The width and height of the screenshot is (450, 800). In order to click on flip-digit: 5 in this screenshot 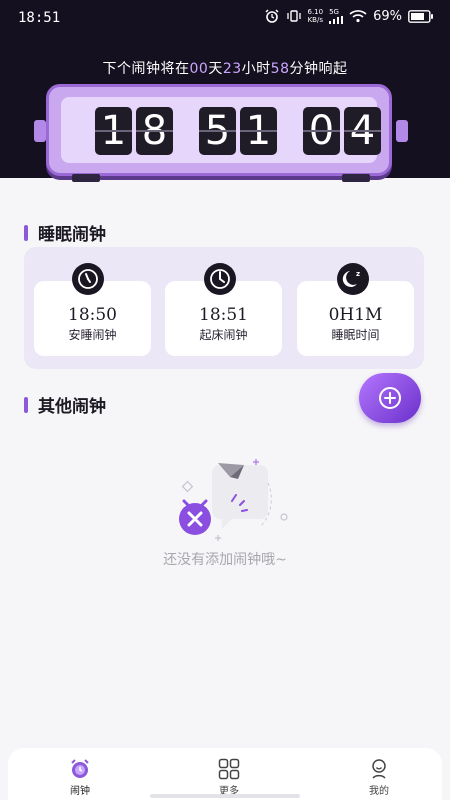, I will do `click(217, 131)`.